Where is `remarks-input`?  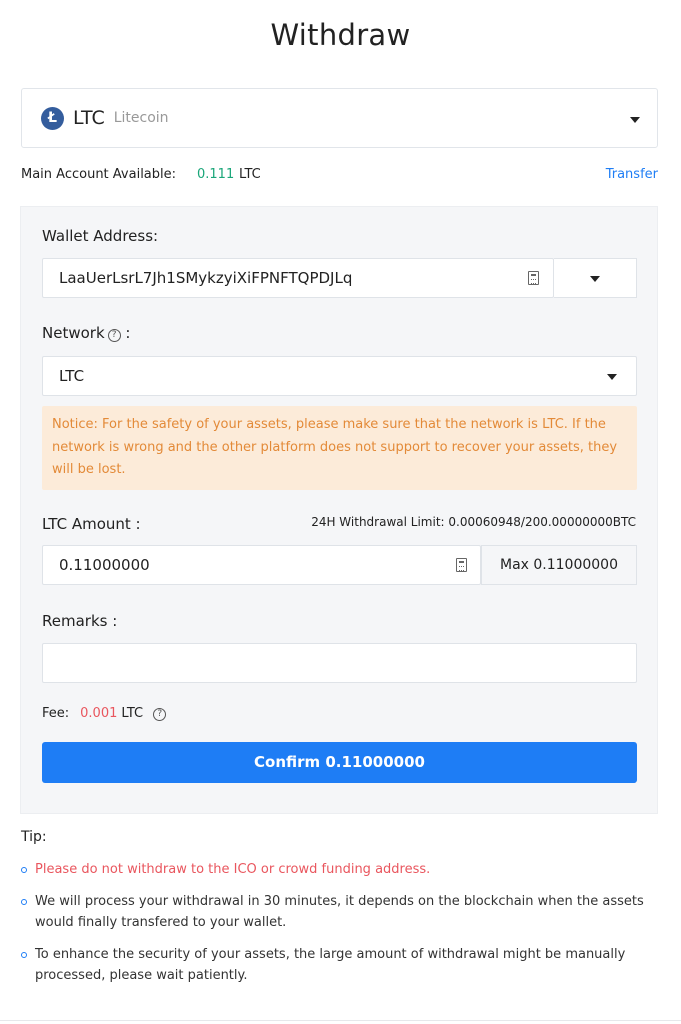 remarks-input is located at coordinates (339, 663).